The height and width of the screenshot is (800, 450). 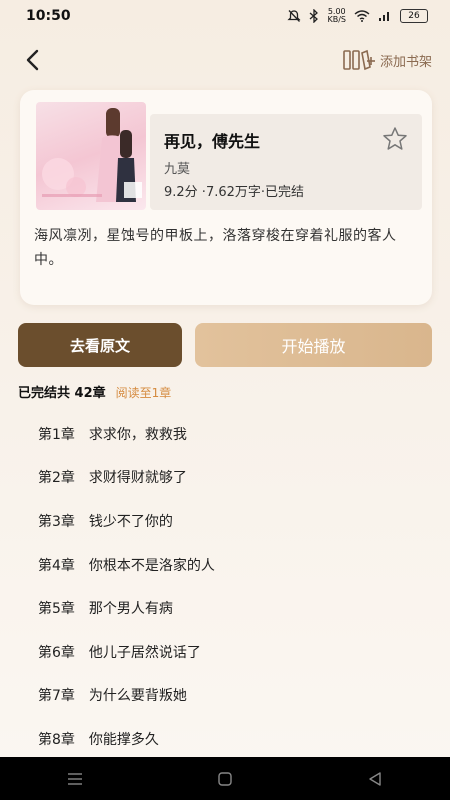 What do you see at coordinates (144, 652) in the screenshot?
I see `chapter-title: 他儿子居然说话了` at bounding box center [144, 652].